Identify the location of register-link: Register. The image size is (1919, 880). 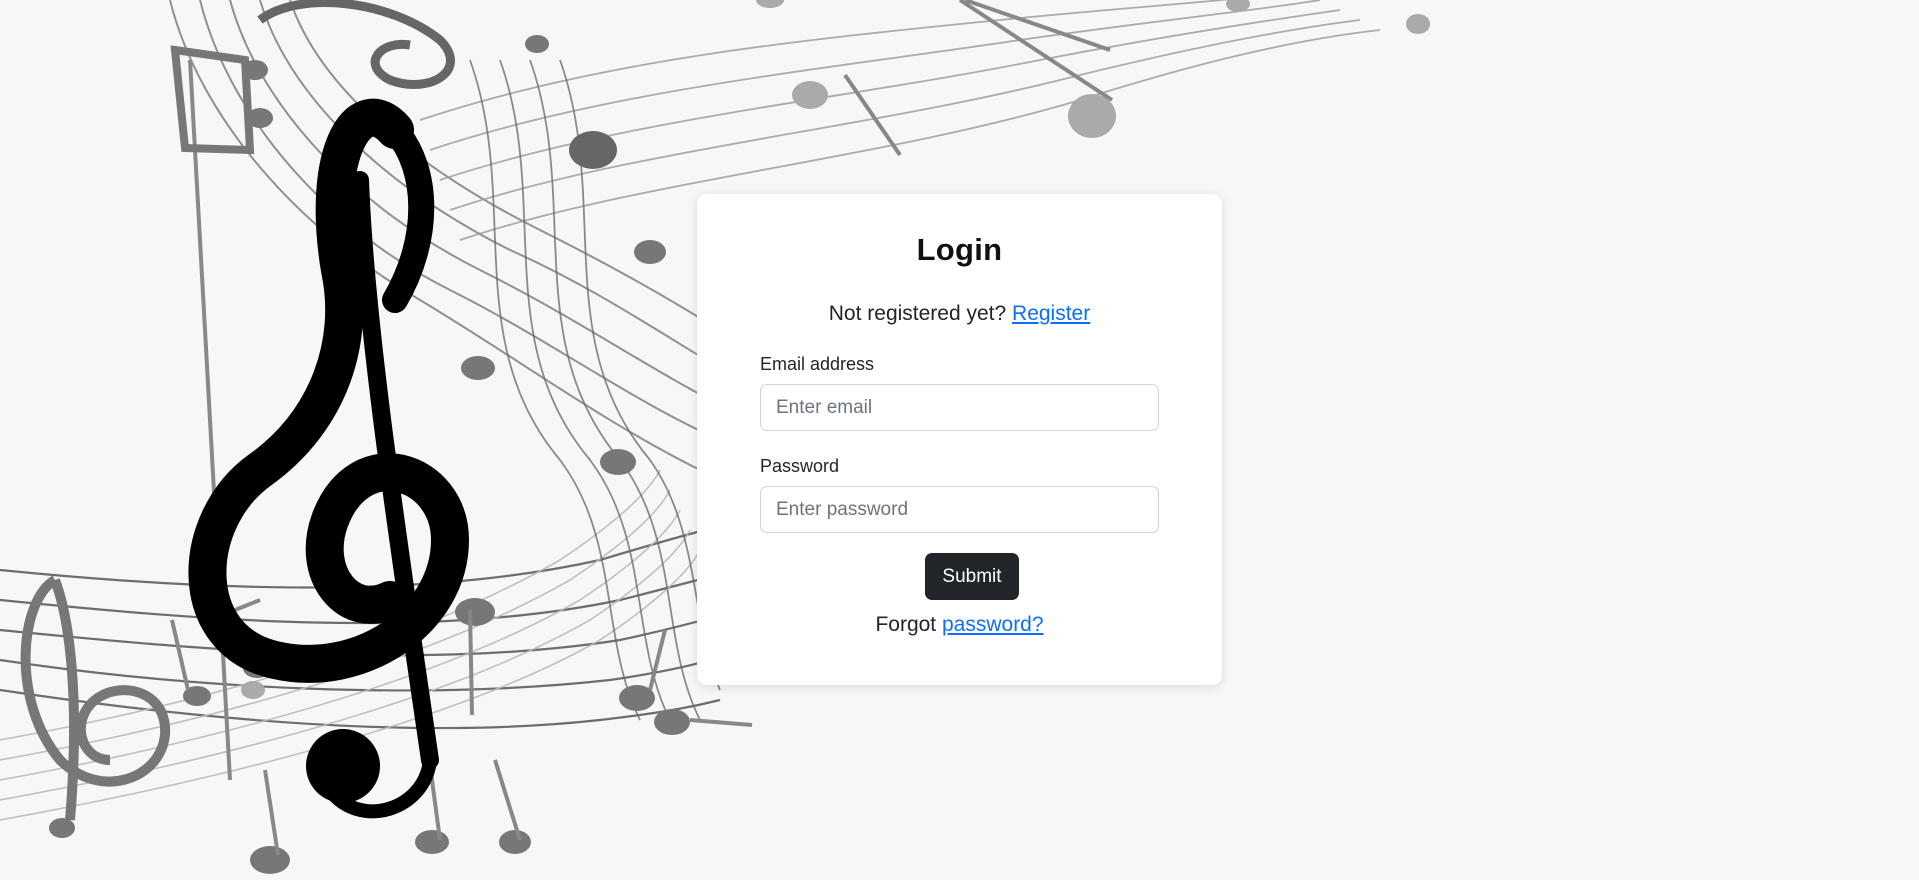
(1051, 313).